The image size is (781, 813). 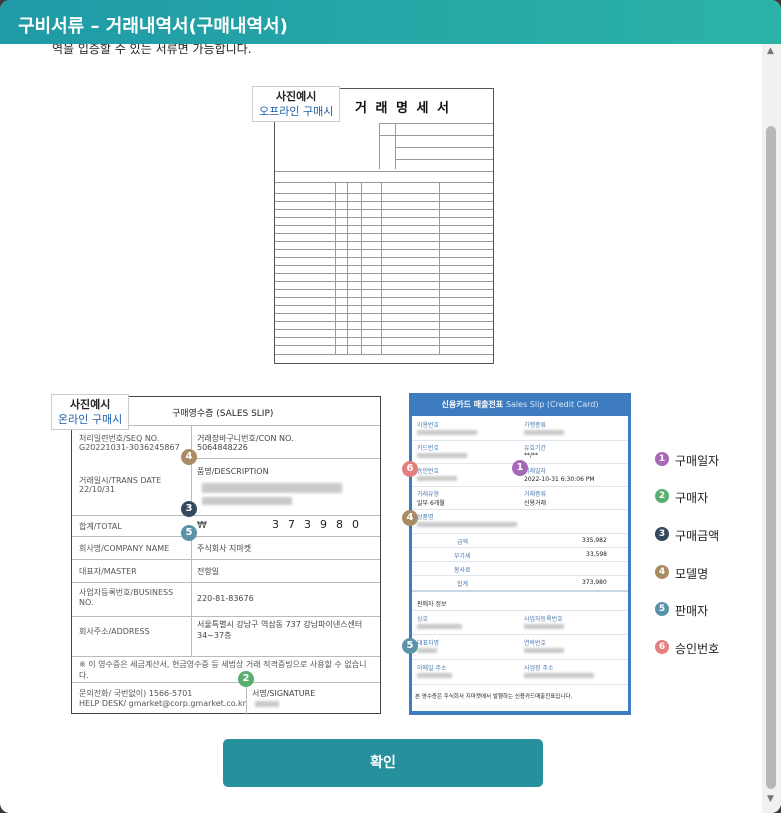 What do you see at coordinates (403, 108) in the screenshot?
I see `invoice-title: 거 래 명 세 서` at bounding box center [403, 108].